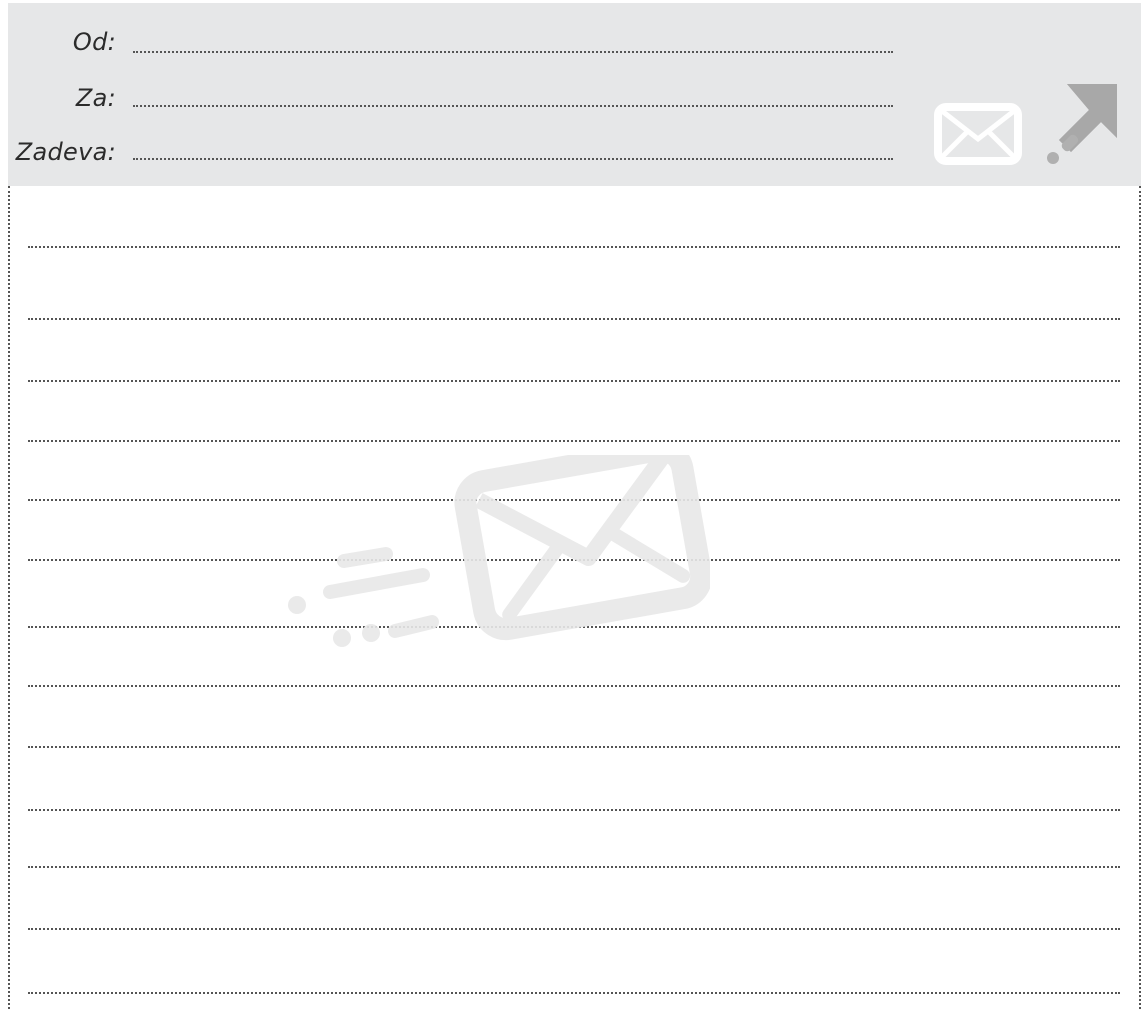  Describe the element at coordinates (978, 134) in the screenshot. I see `envelope-icon` at that location.